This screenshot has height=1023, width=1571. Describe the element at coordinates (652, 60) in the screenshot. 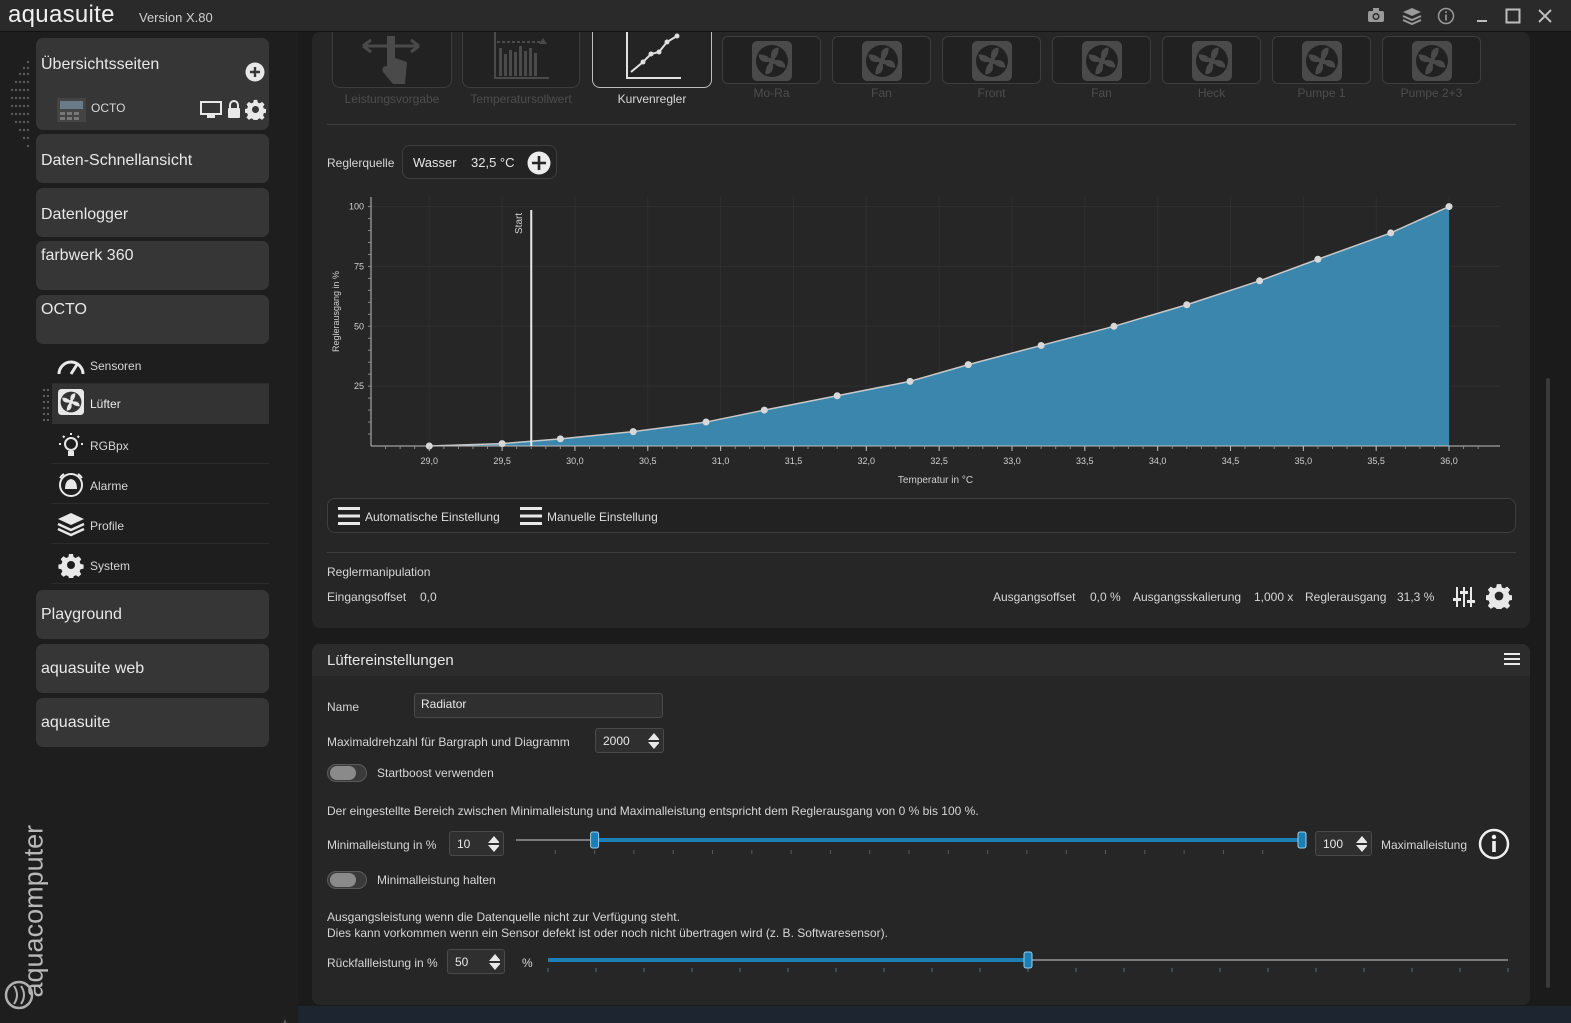

I see `mode-tile-curve` at that location.